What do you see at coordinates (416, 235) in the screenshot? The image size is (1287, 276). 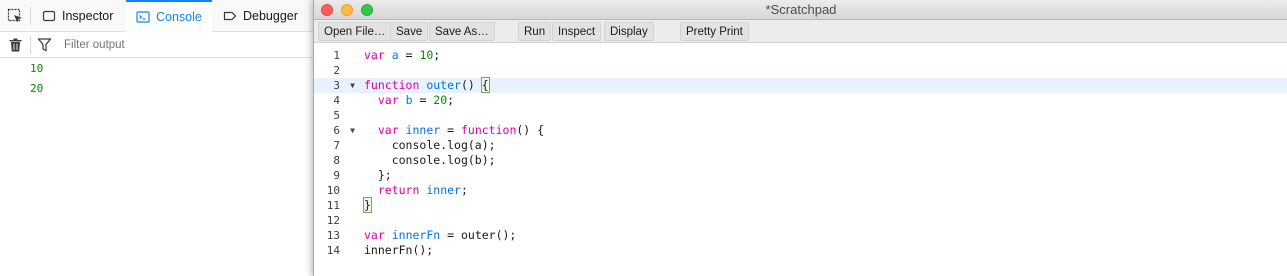 I see `variable-token: innerFn` at bounding box center [416, 235].